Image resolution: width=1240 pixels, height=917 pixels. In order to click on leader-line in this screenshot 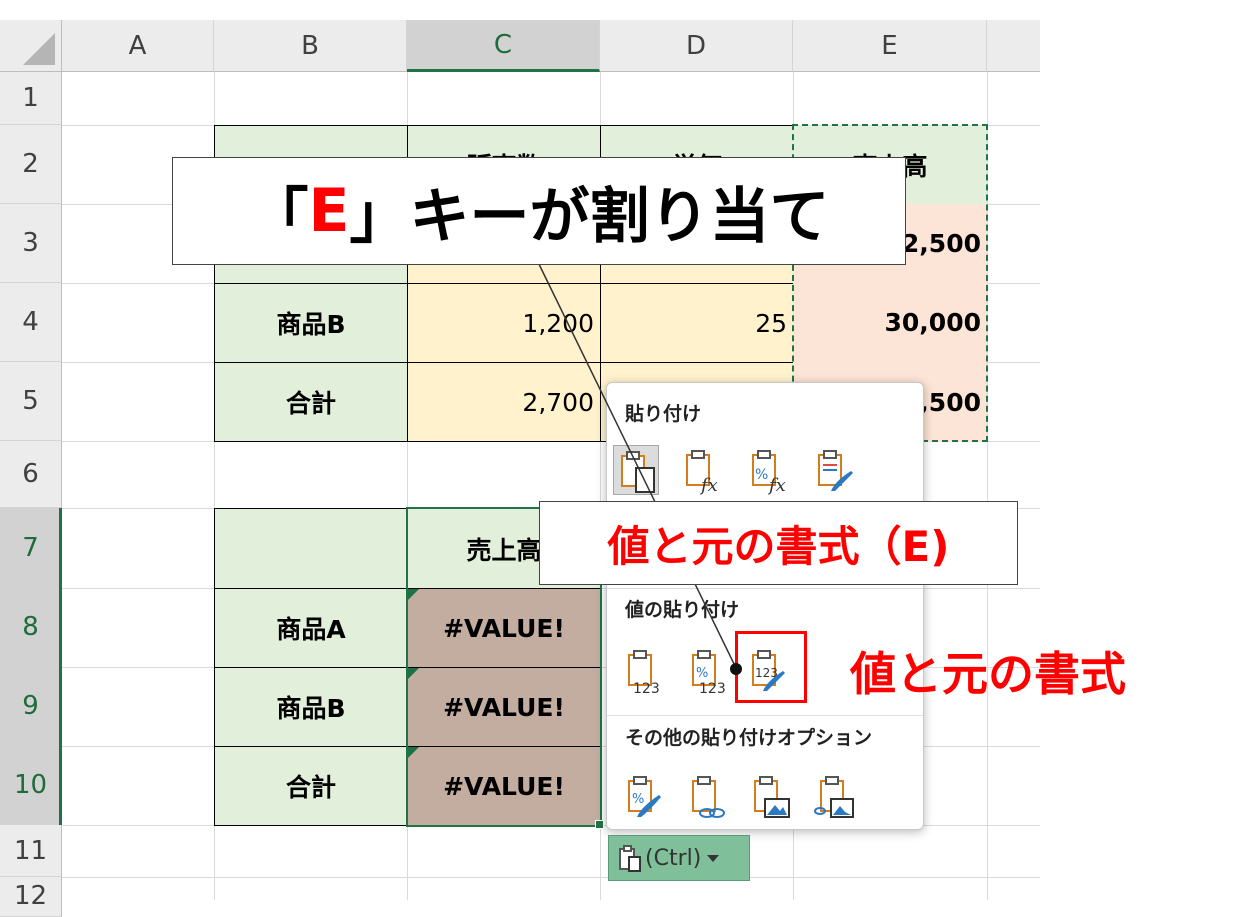, I will do `click(636, 464)`.